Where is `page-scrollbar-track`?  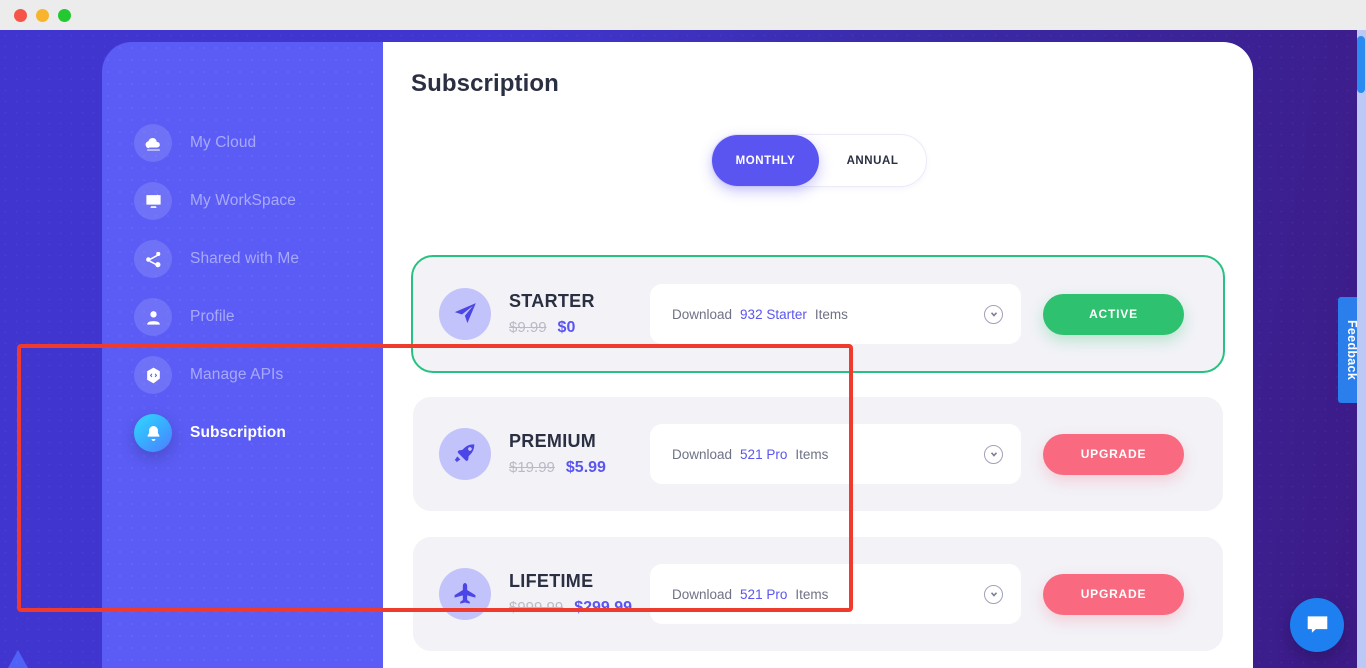 page-scrollbar-track is located at coordinates (1361, 349).